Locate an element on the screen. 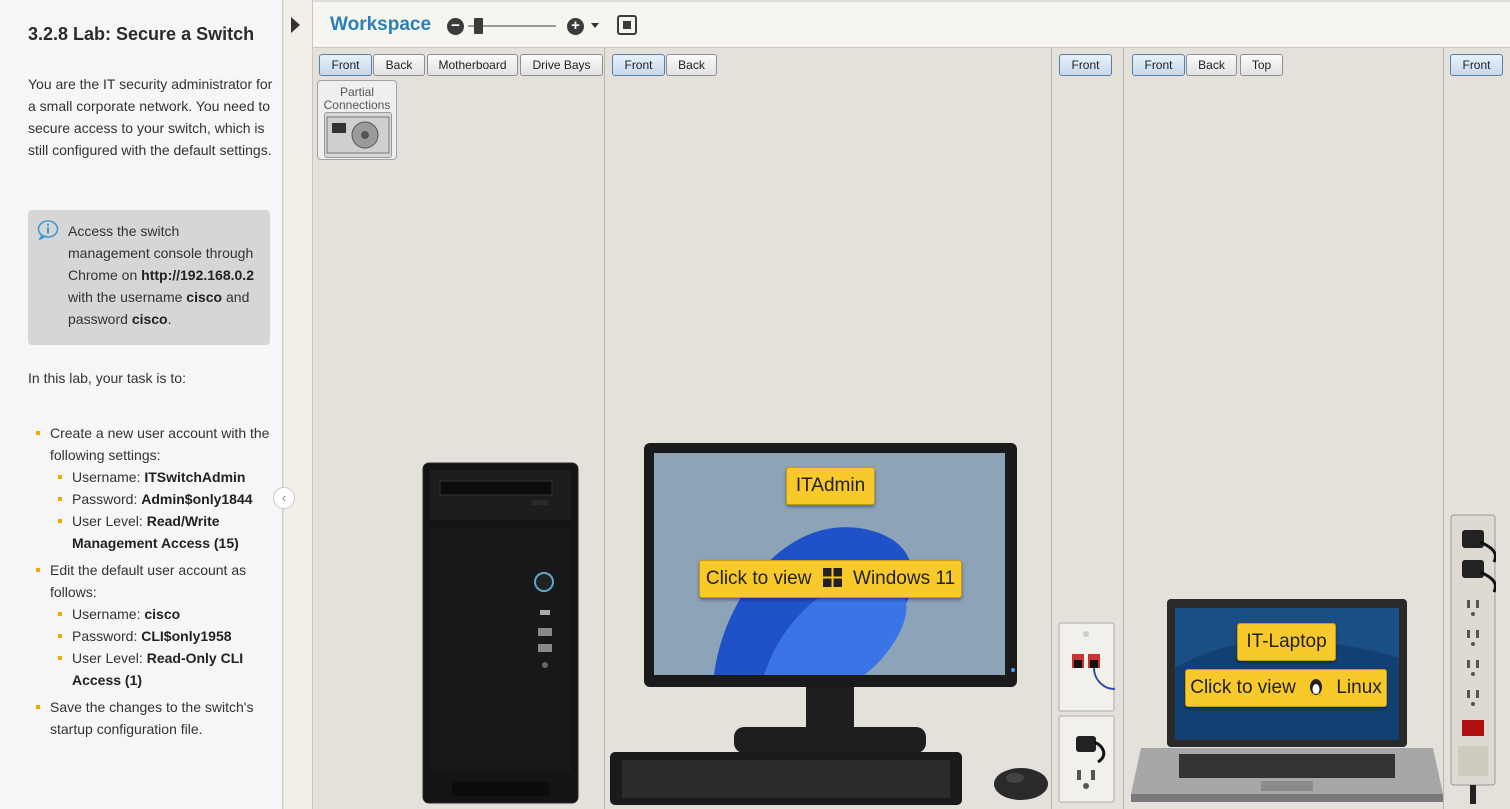  itadmin-label: ITAdmin is located at coordinates (830, 486).